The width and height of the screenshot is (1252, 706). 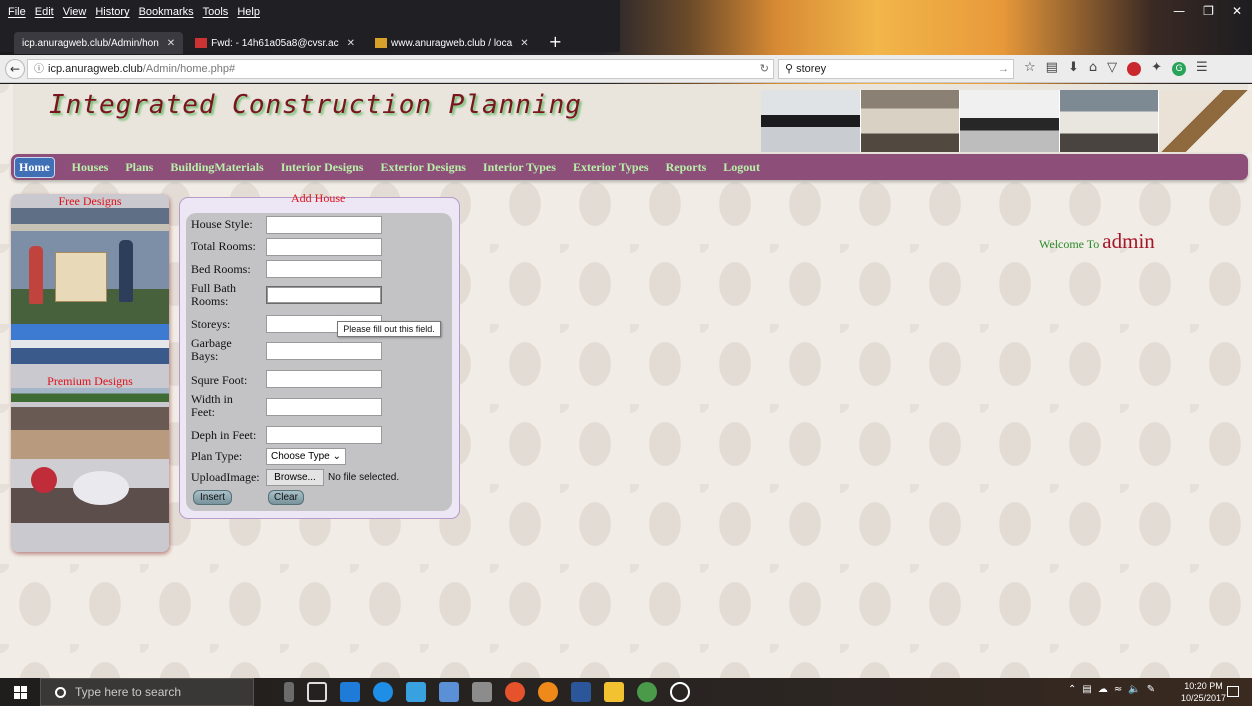 I want to click on cortana-icon, so click(x=60, y=692).